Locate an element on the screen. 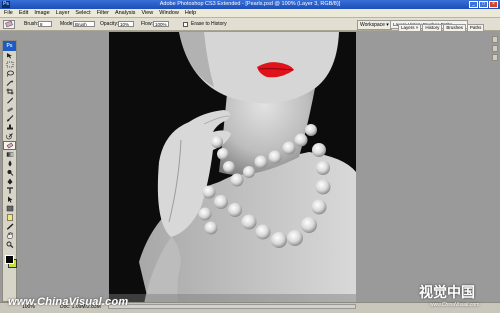 The image size is (500, 313). eyedropper-icon is located at coordinates (9, 226).